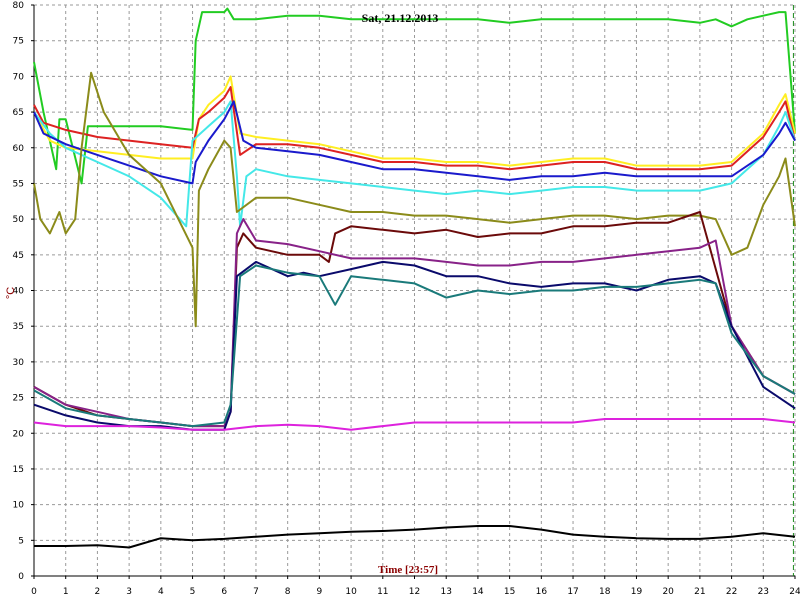  What do you see at coordinates (18, 184) in the screenshot?
I see `y-tick-label: 55` at bounding box center [18, 184].